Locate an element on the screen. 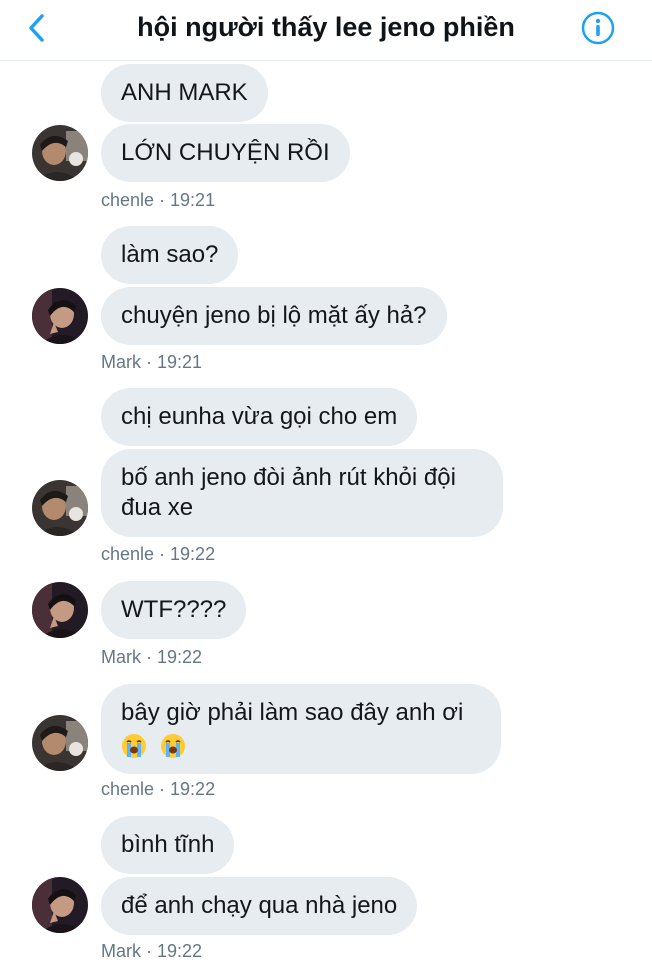 This screenshot has height=962, width=652. message-bubble: LỚN CHUYỆN RỒI is located at coordinates (225, 153).